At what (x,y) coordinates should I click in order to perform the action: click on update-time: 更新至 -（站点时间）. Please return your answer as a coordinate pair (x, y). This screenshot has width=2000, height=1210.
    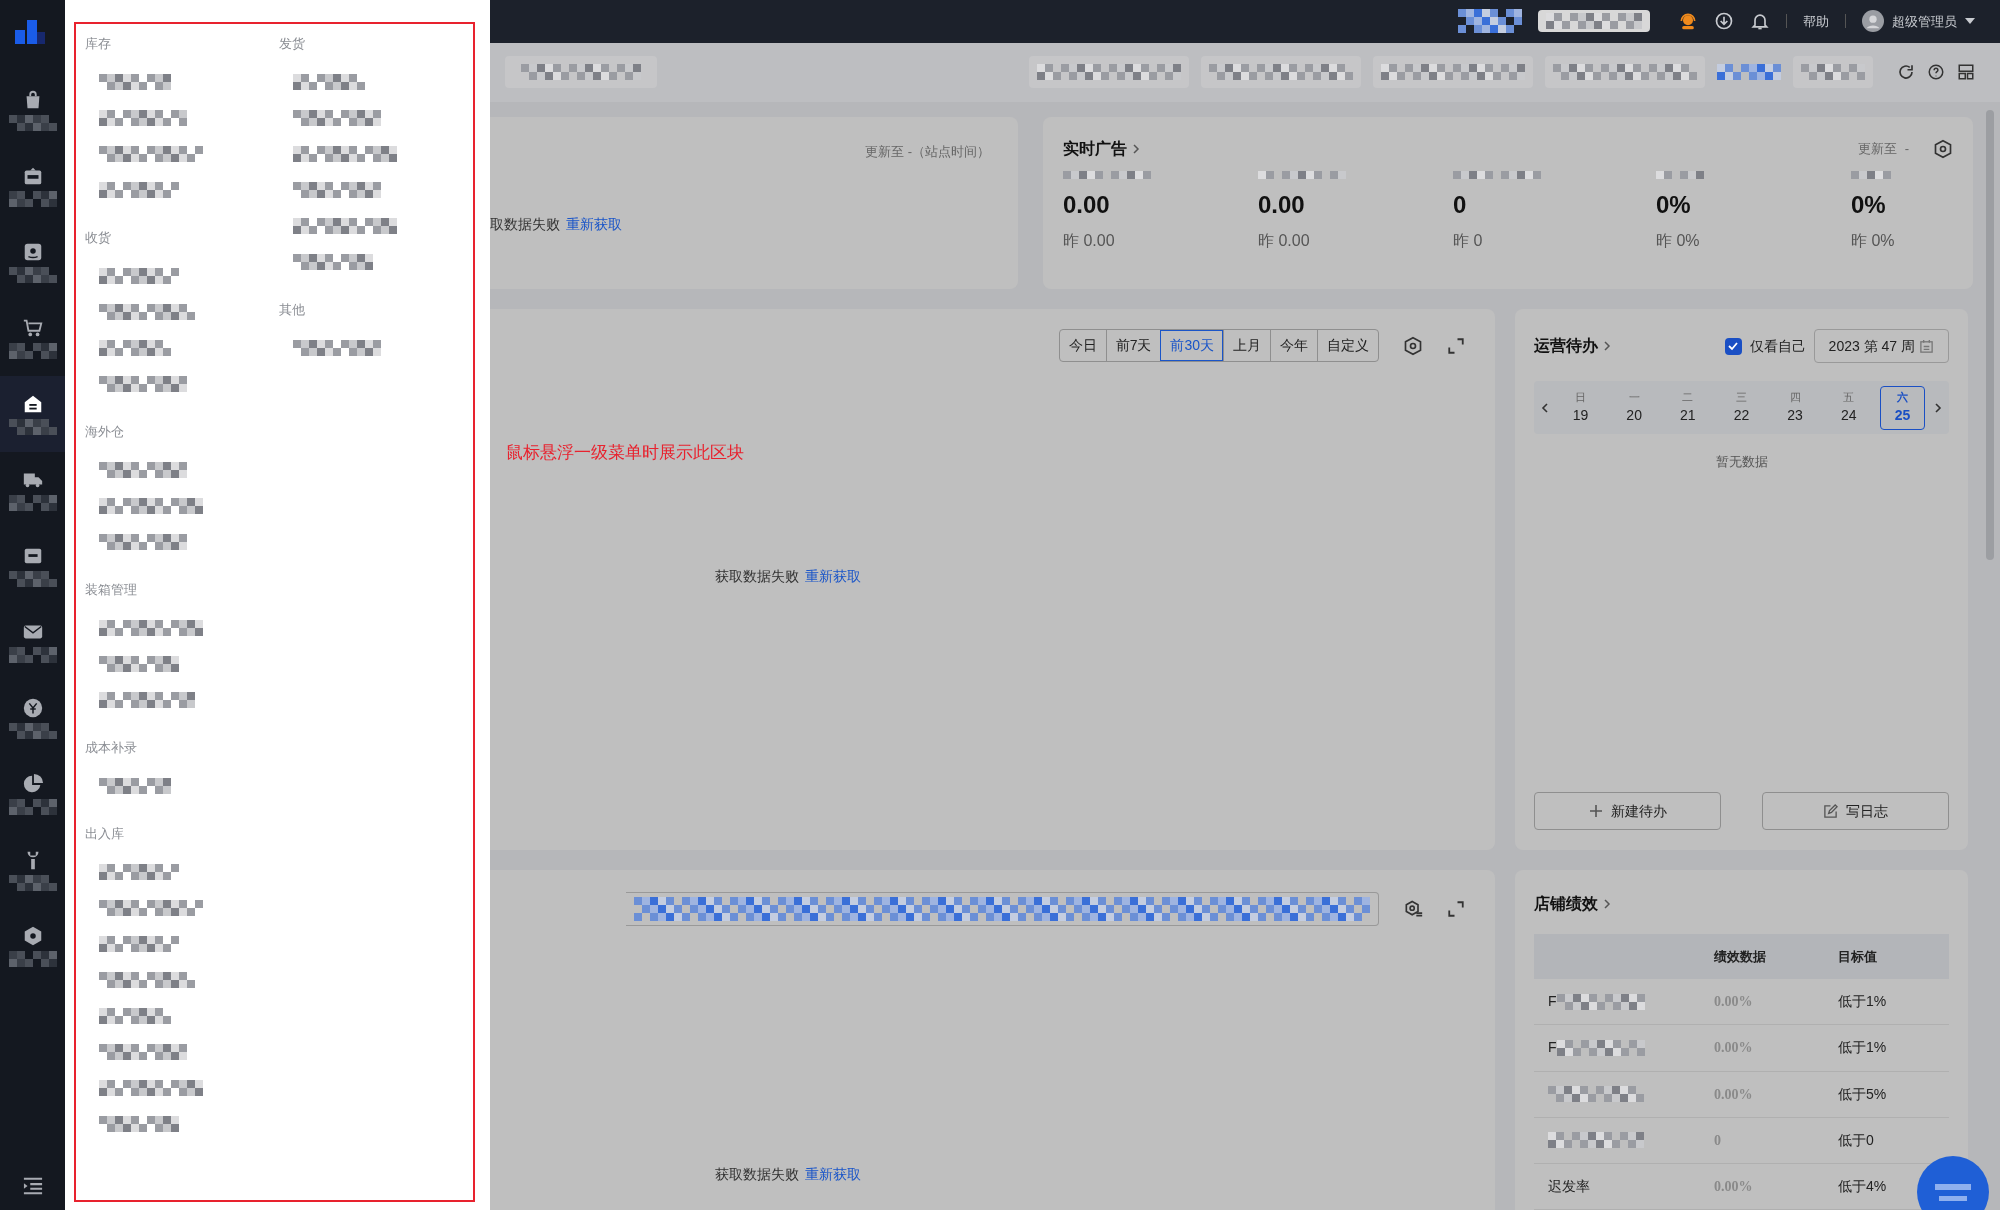
    Looking at the image, I should click on (927, 152).